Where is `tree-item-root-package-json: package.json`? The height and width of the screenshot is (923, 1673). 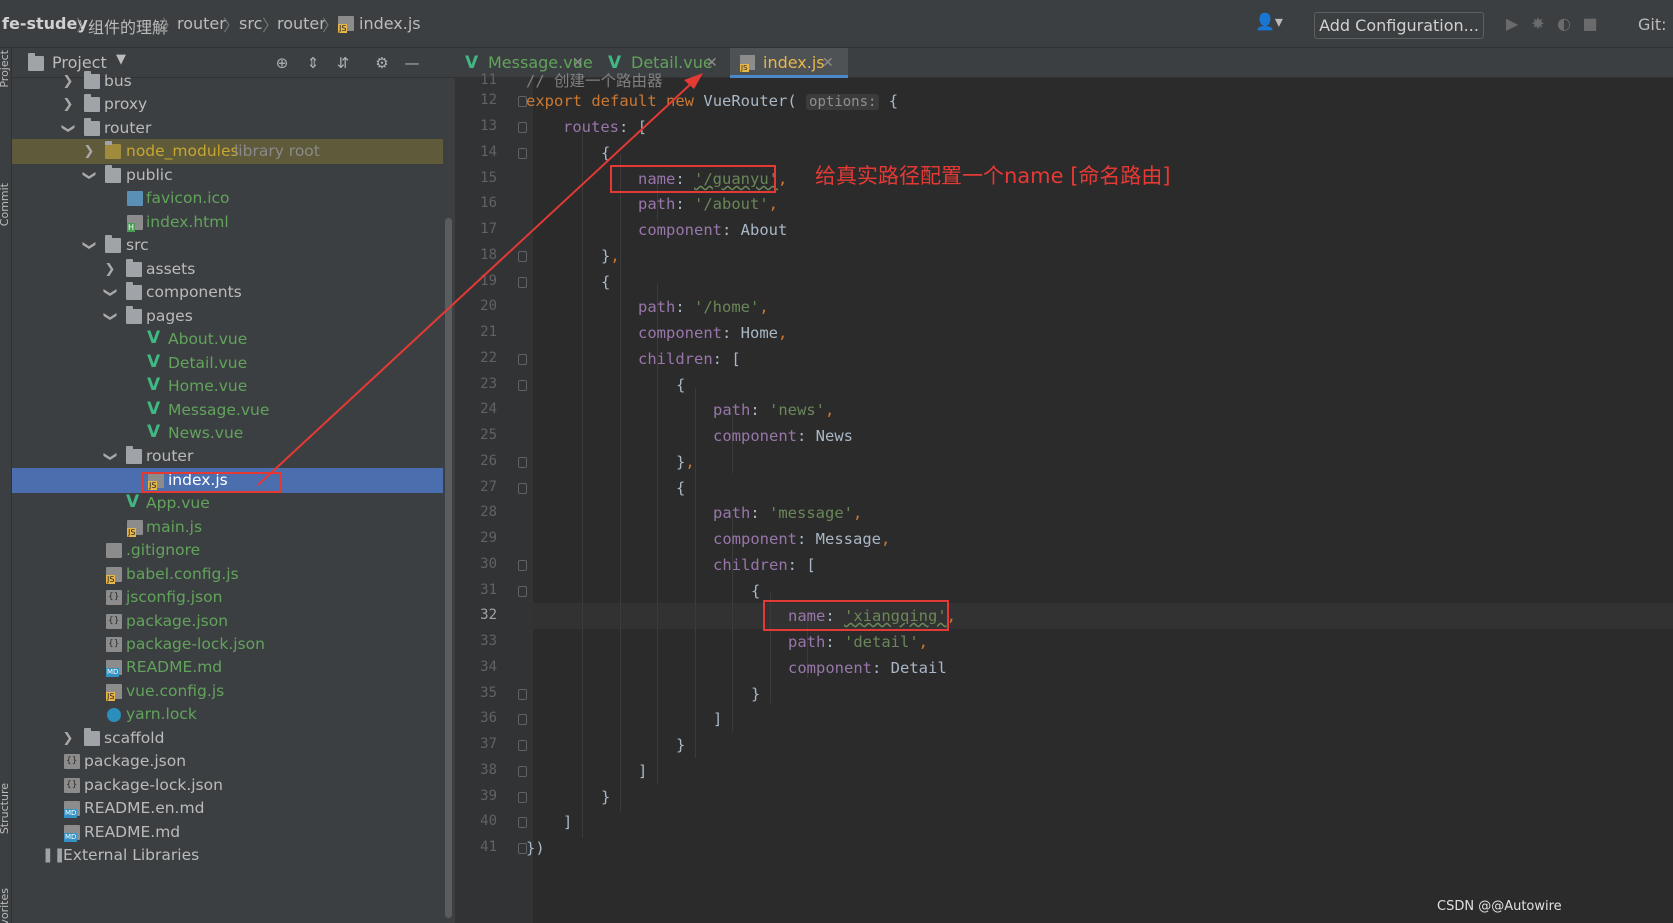 tree-item-root-package-json: package.json is located at coordinates (227, 761).